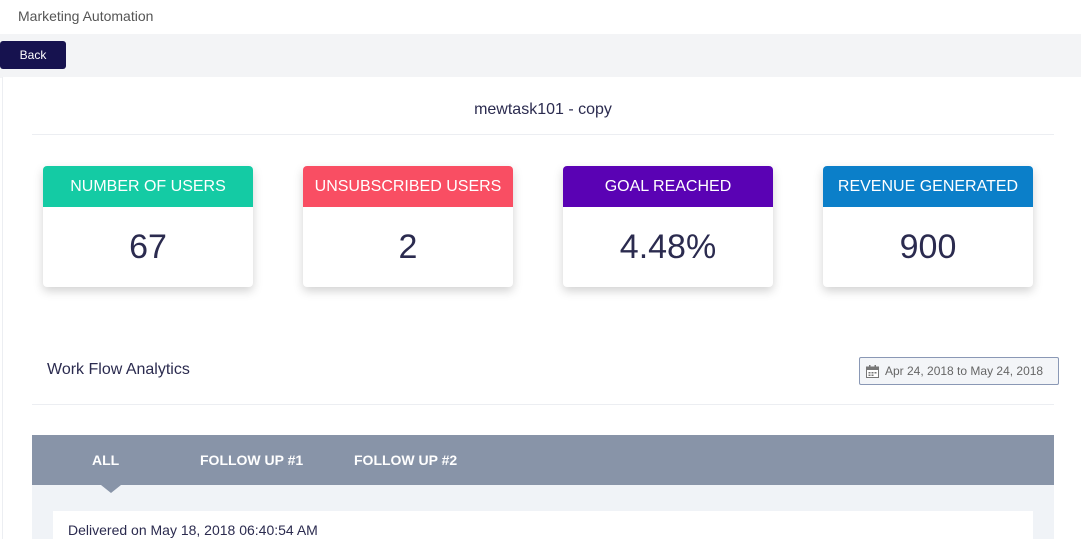 The width and height of the screenshot is (1081, 539). I want to click on section-title: Work Flow Analytics, so click(118, 369).